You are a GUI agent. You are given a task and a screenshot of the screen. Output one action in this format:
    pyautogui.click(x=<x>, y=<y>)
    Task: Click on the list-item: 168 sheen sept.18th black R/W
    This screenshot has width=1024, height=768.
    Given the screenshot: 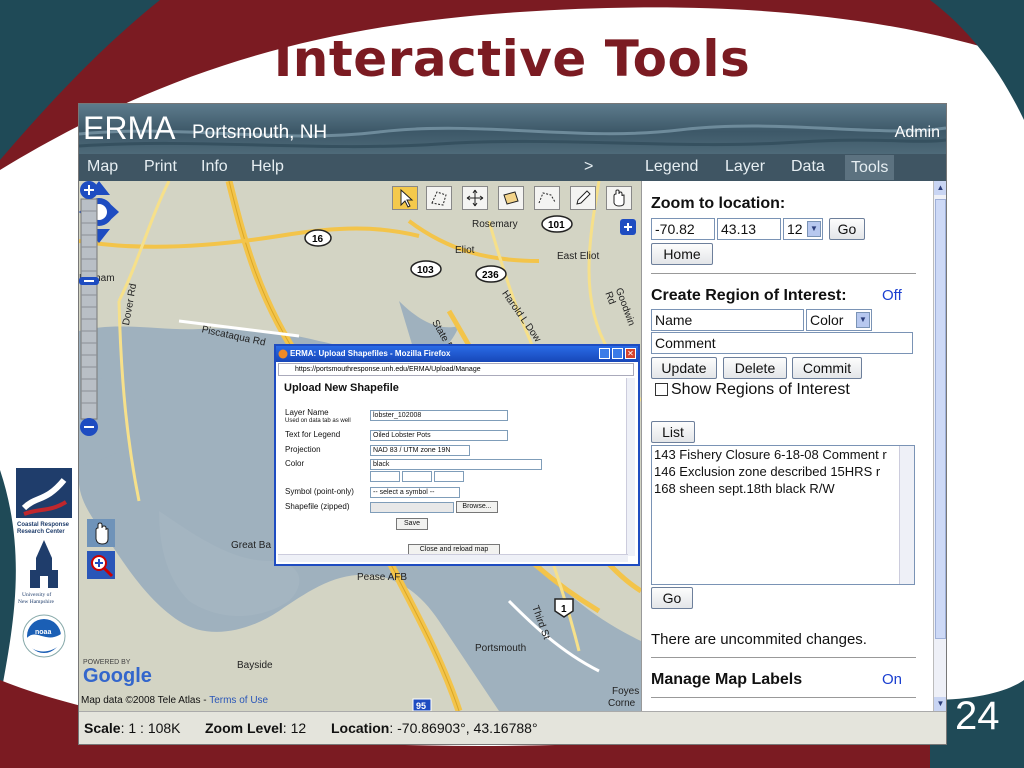 What is the action you would take?
    pyautogui.click(x=783, y=488)
    